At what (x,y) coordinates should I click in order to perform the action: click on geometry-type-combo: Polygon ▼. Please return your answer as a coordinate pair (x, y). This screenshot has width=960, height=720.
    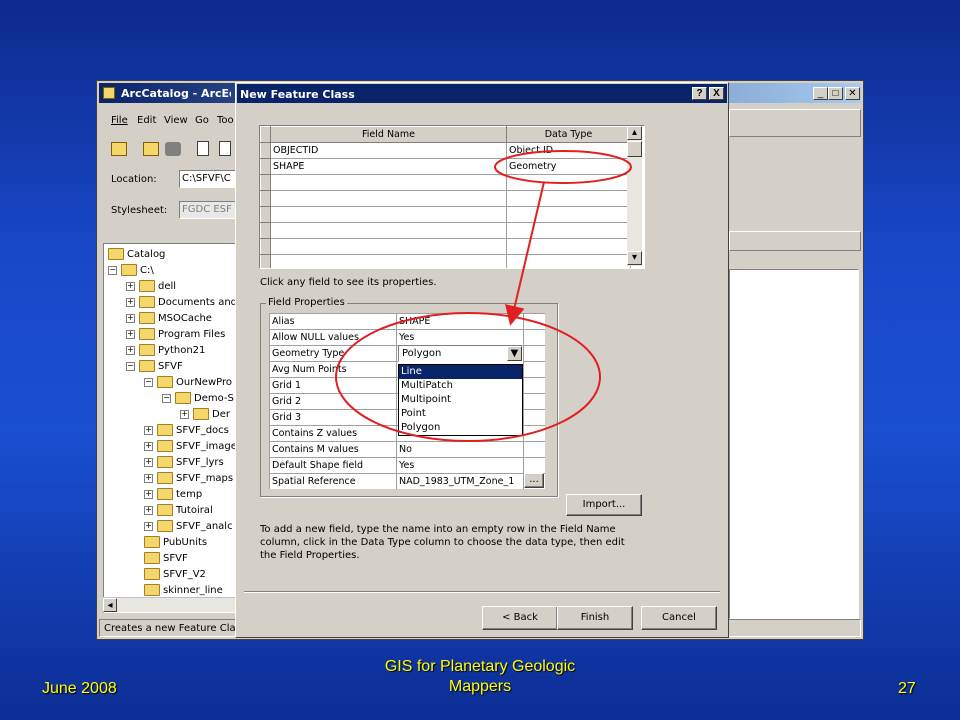
    Looking at the image, I should click on (460, 353).